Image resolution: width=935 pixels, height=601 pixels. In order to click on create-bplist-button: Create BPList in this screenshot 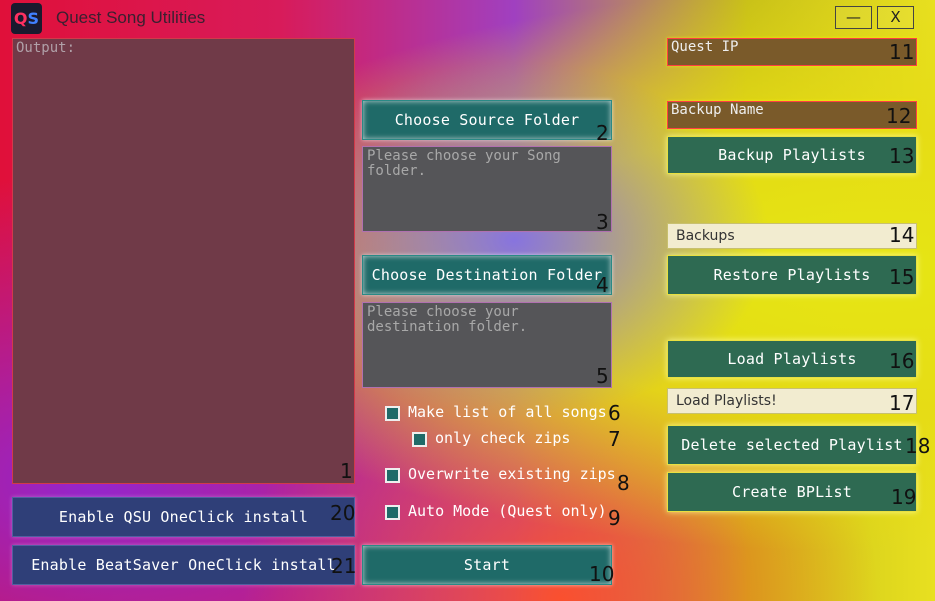, I will do `click(792, 492)`.